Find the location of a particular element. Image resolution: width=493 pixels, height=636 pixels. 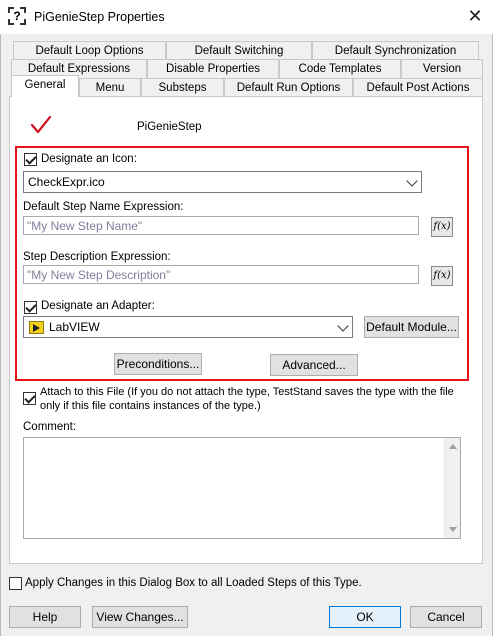

description-expression-value: "My New Step Description" is located at coordinates (99, 275).